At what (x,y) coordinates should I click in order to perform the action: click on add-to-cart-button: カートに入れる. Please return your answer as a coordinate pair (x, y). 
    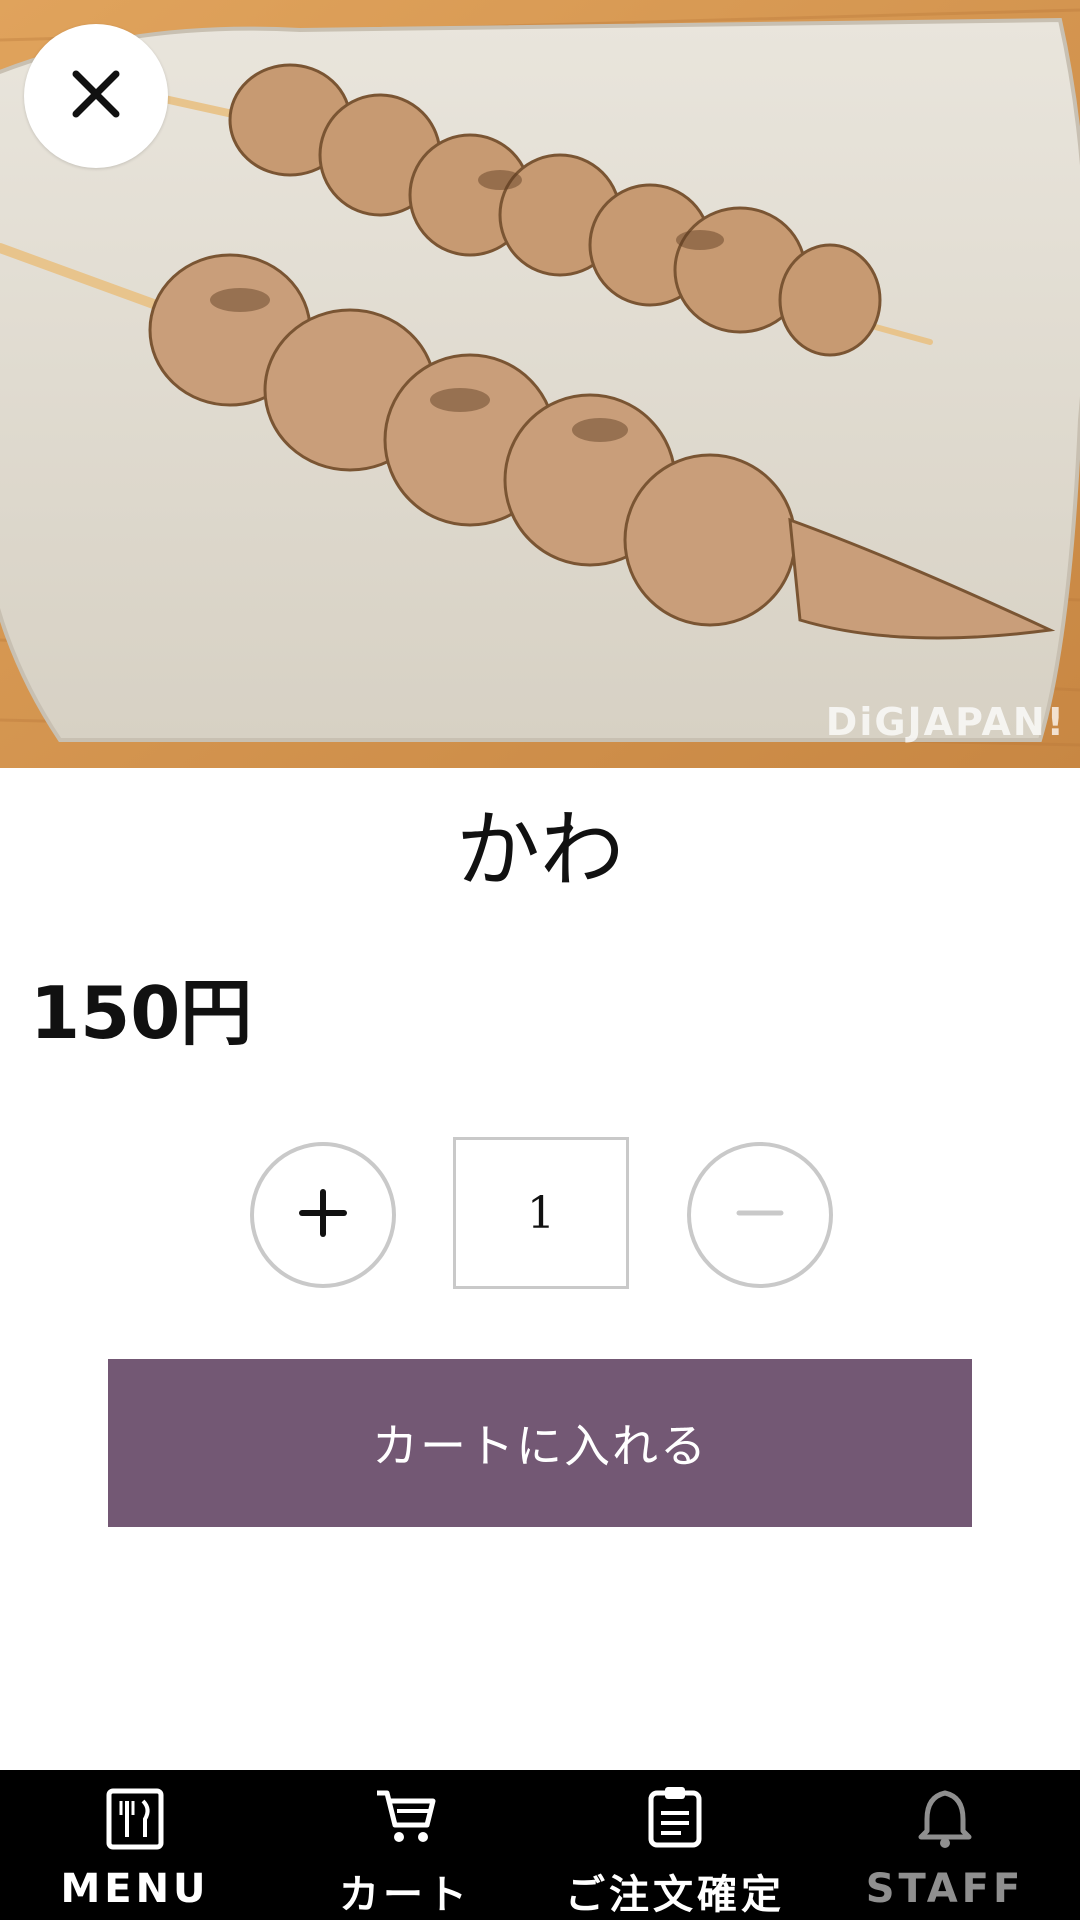
    Looking at the image, I should click on (540, 1443).